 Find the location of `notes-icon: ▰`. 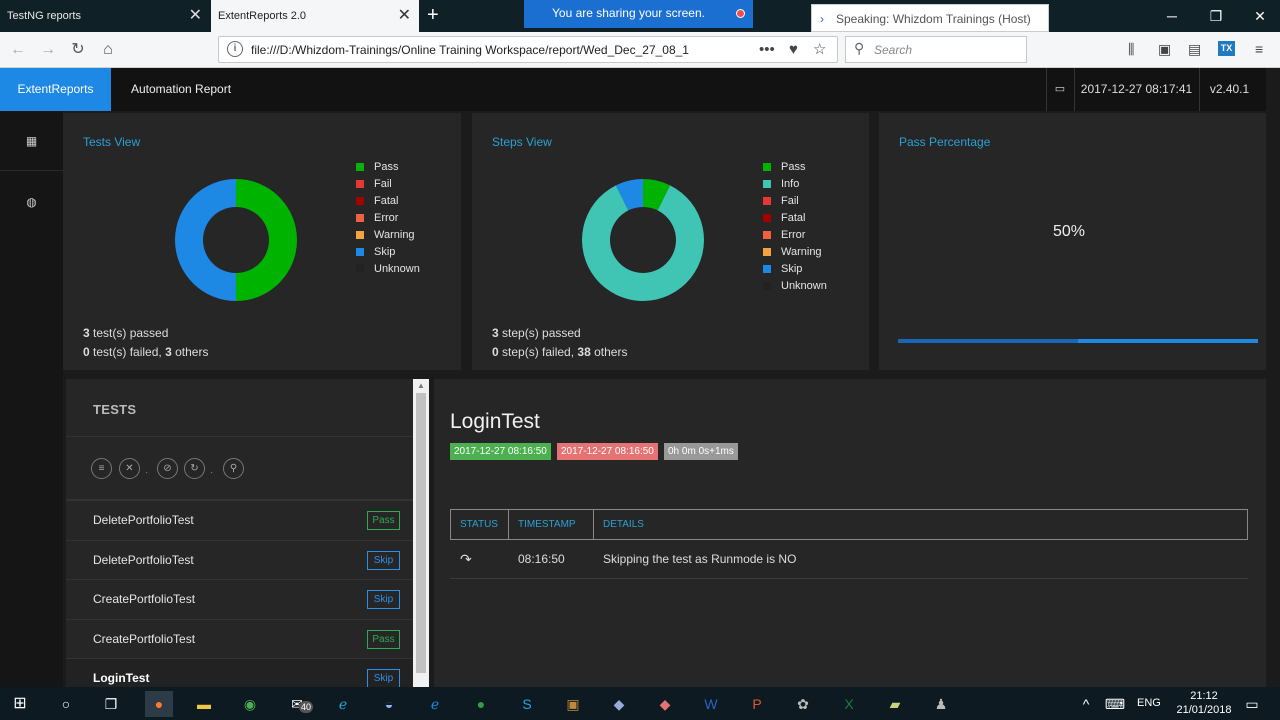

notes-icon: ▰ is located at coordinates (895, 704).